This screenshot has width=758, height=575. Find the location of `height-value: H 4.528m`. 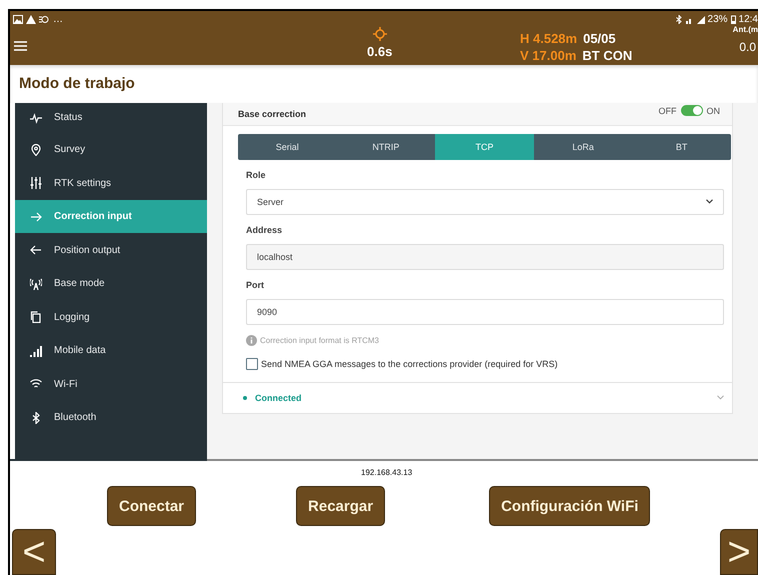

height-value: H 4.528m is located at coordinates (549, 38).